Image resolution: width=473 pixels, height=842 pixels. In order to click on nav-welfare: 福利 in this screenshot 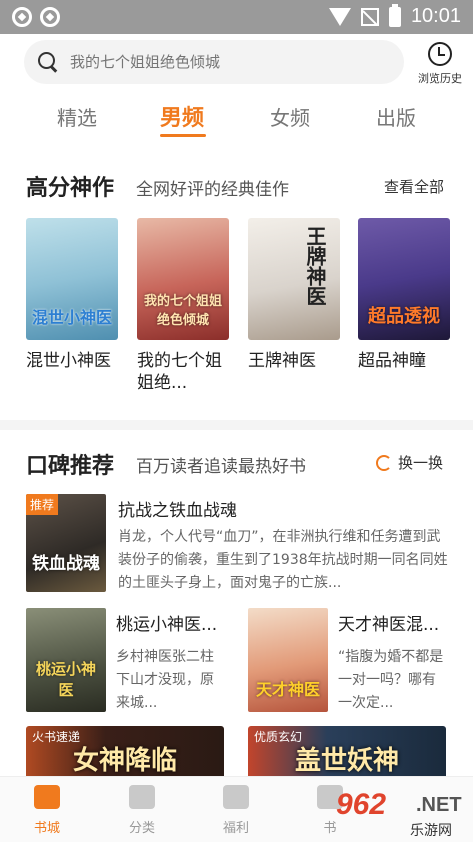, I will do `click(236, 810)`.